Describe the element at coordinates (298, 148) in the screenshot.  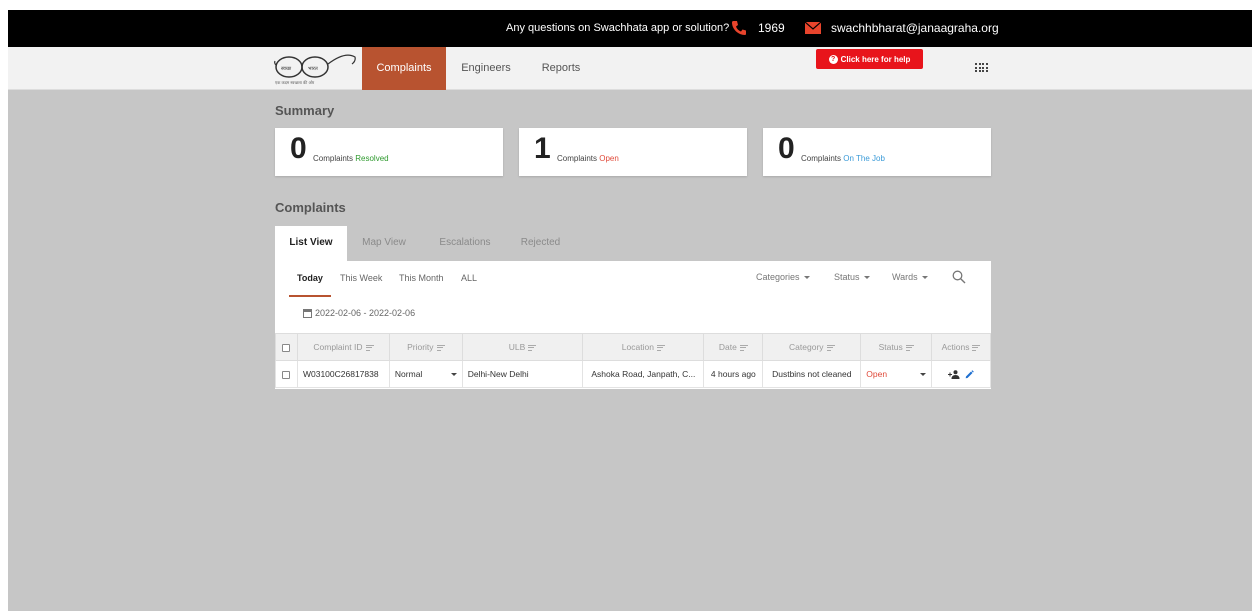
I see `resolved-count: 0` at that location.